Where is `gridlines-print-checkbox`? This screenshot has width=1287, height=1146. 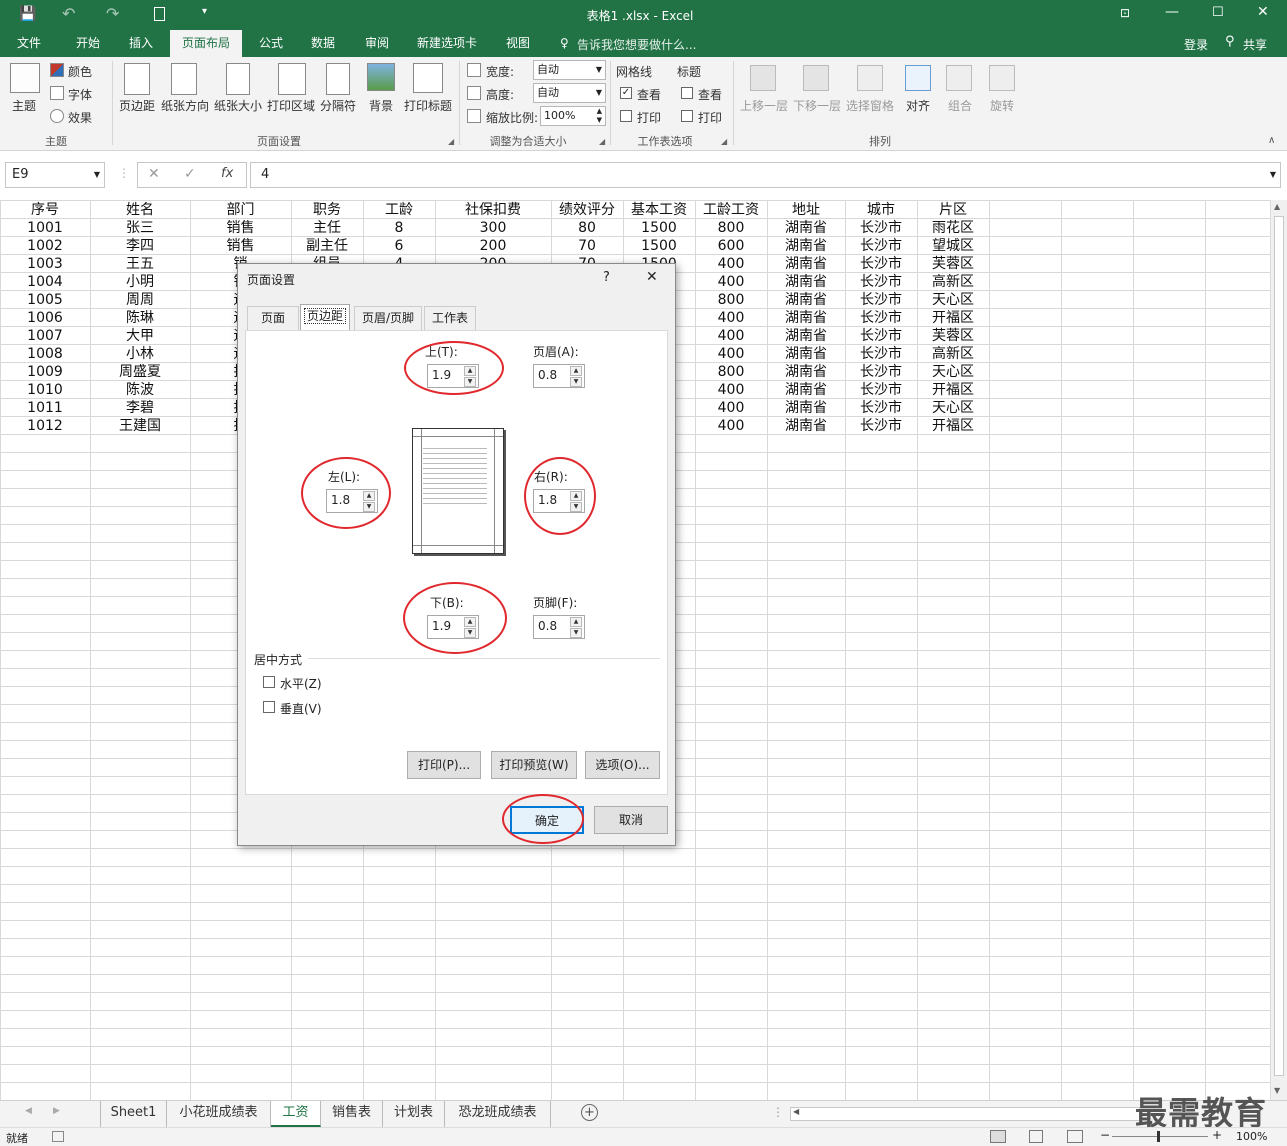
gridlines-print-checkbox is located at coordinates (626, 116).